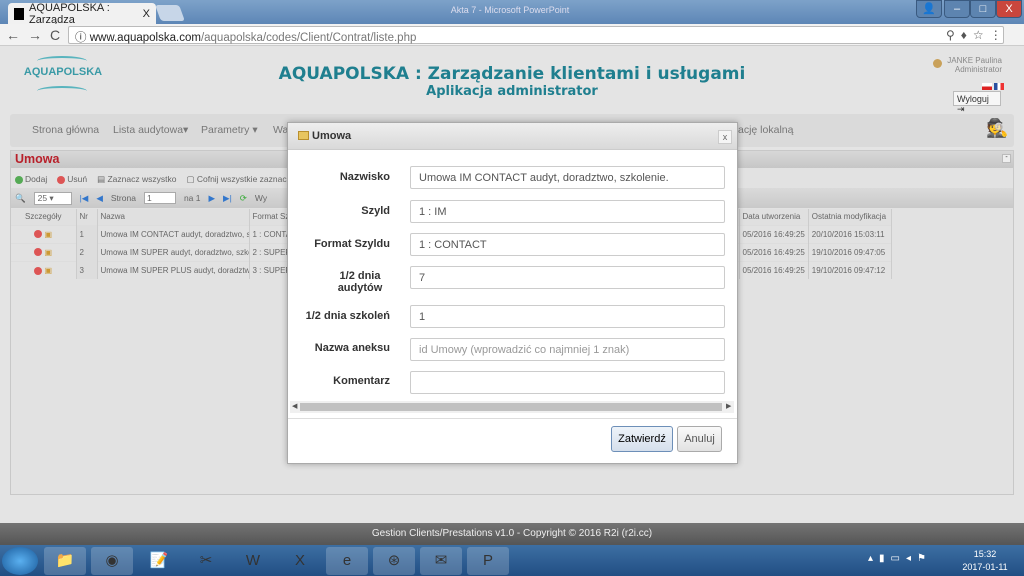 Image resolution: width=1024 pixels, height=576 pixels. I want to click on audits-input, so click(567, 277).